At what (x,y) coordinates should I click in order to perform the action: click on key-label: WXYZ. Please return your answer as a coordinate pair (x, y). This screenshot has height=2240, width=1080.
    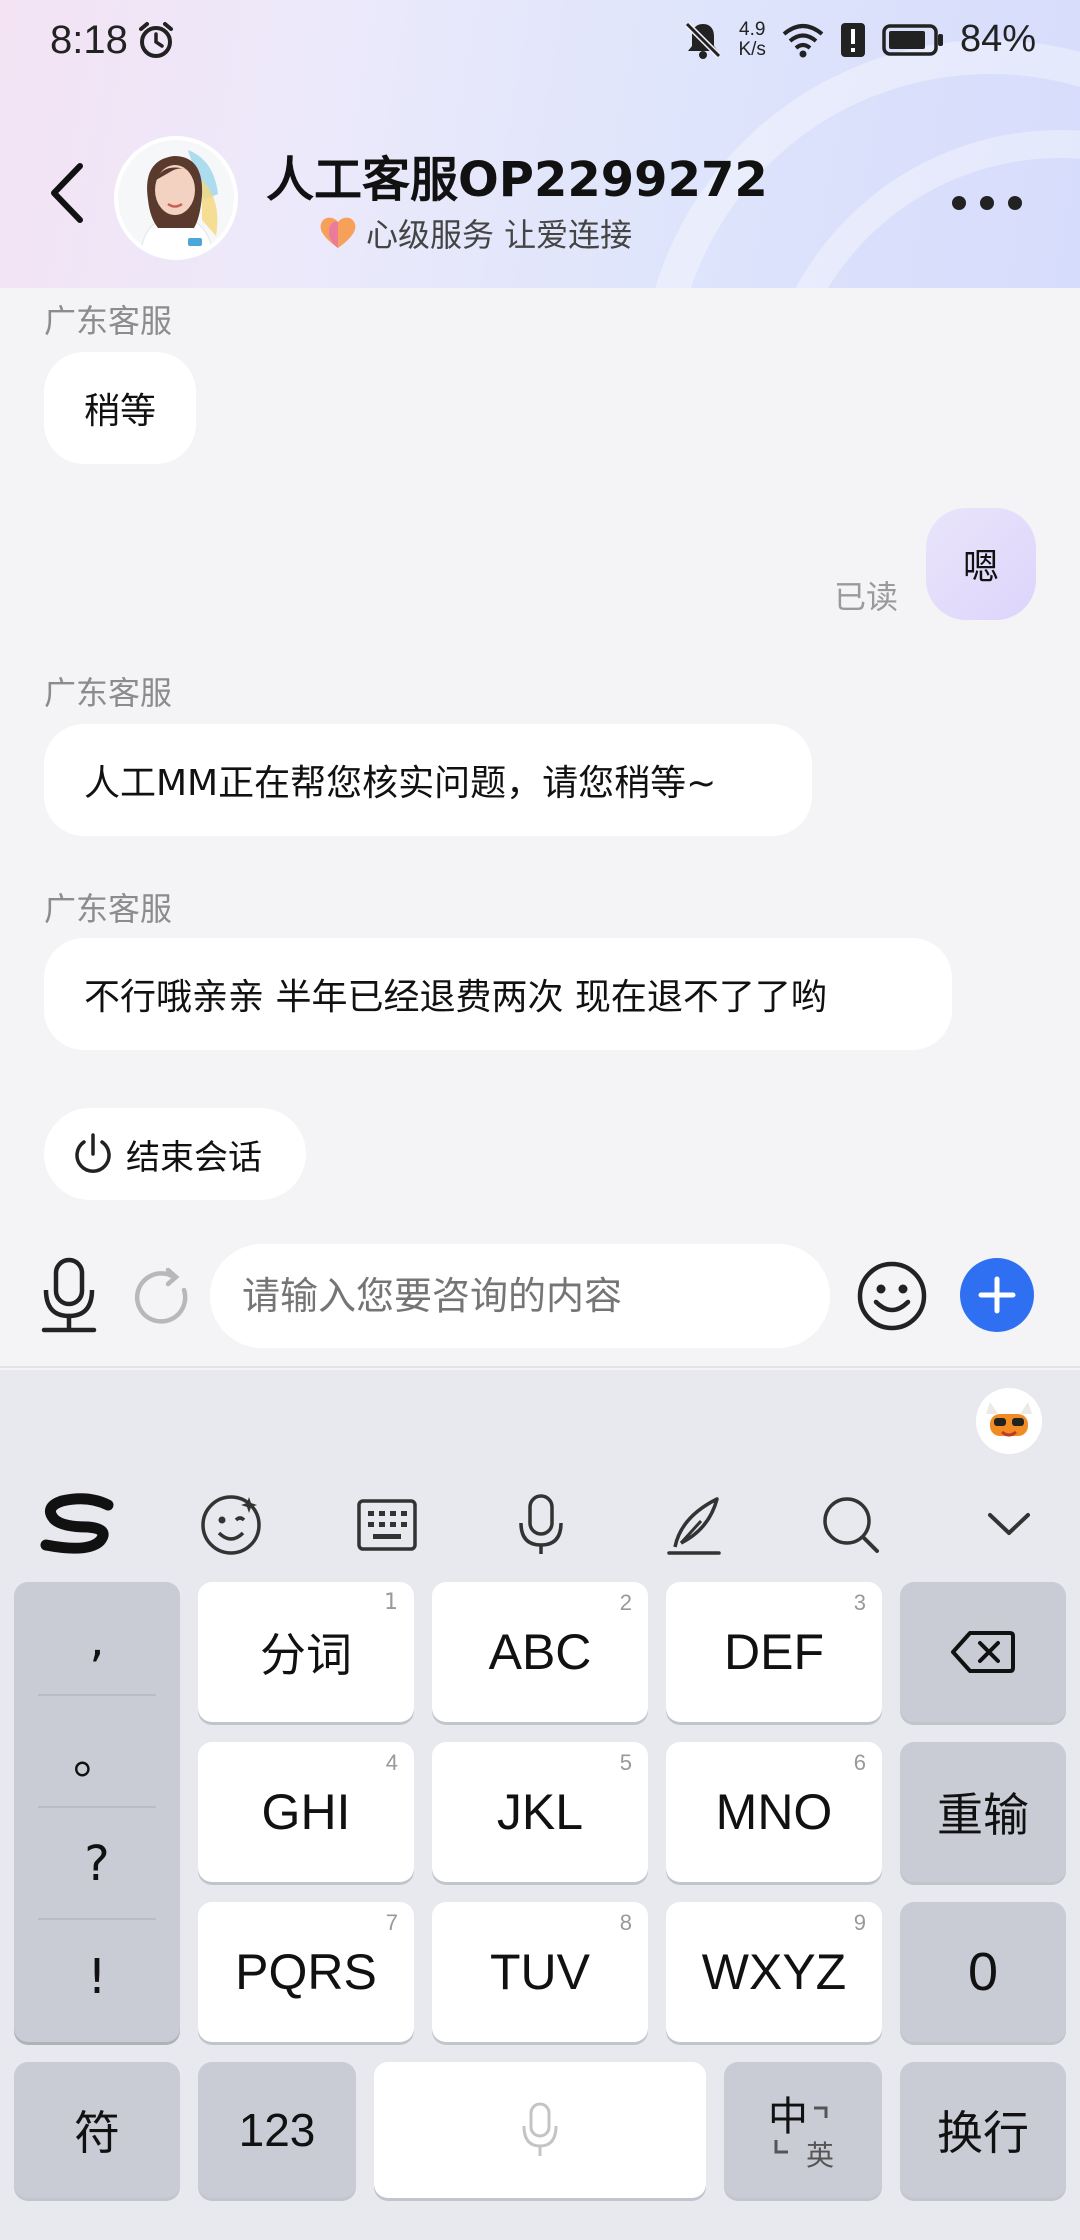
    Looking at the image, I should click on (774, 1972).